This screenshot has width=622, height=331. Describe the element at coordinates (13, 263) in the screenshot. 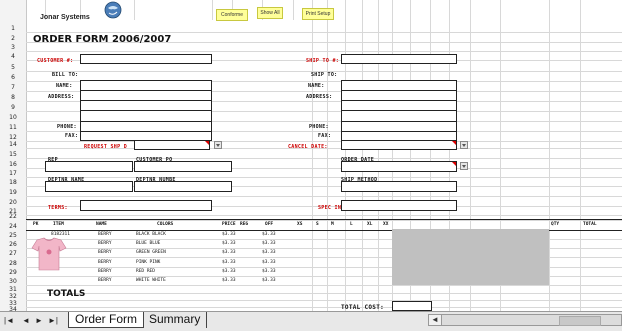

I see `row-number: 28` at that location.